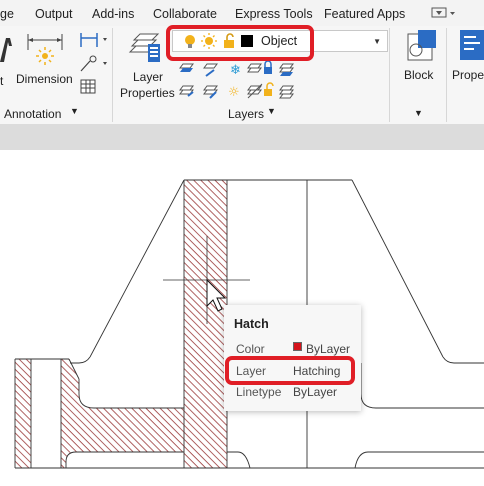 Image resolution: width=484 pixels, height=486 pixels. Describe the element at coordinates (113, 14) in the screenshot. I see `tab-add-ins: Add-ins` at that location.